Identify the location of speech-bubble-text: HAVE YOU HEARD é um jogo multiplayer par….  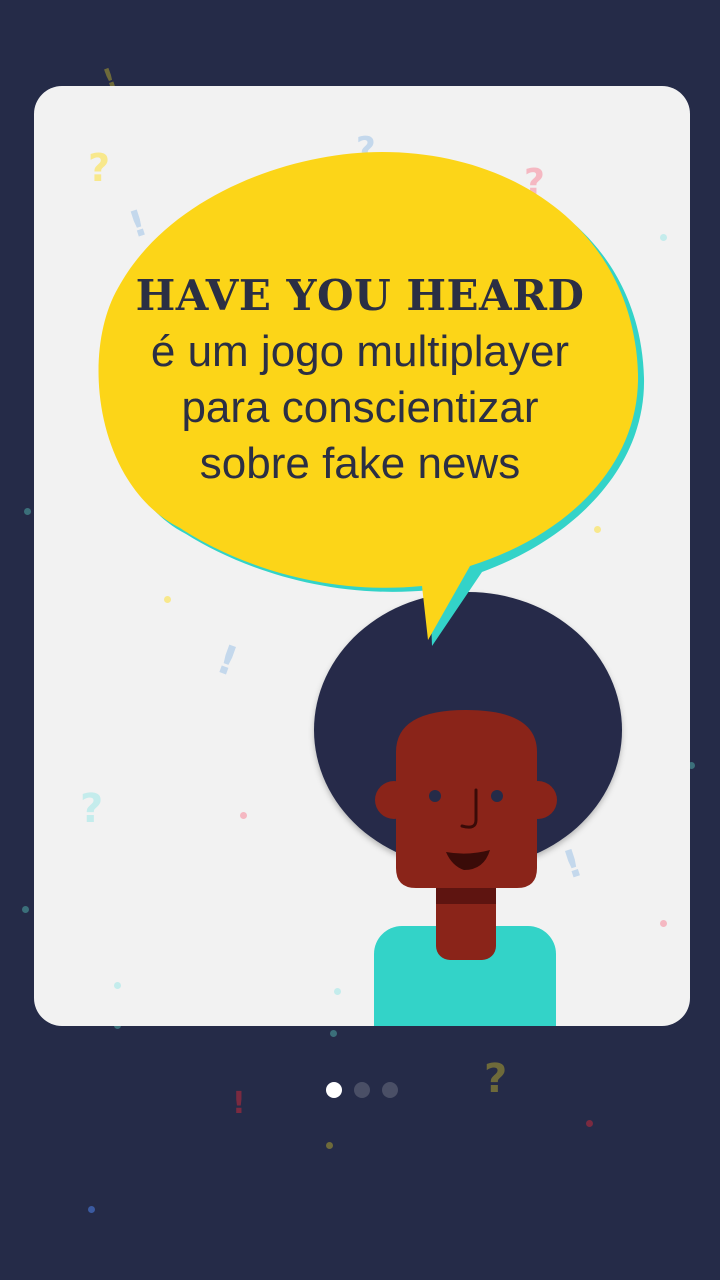
(360, 380).